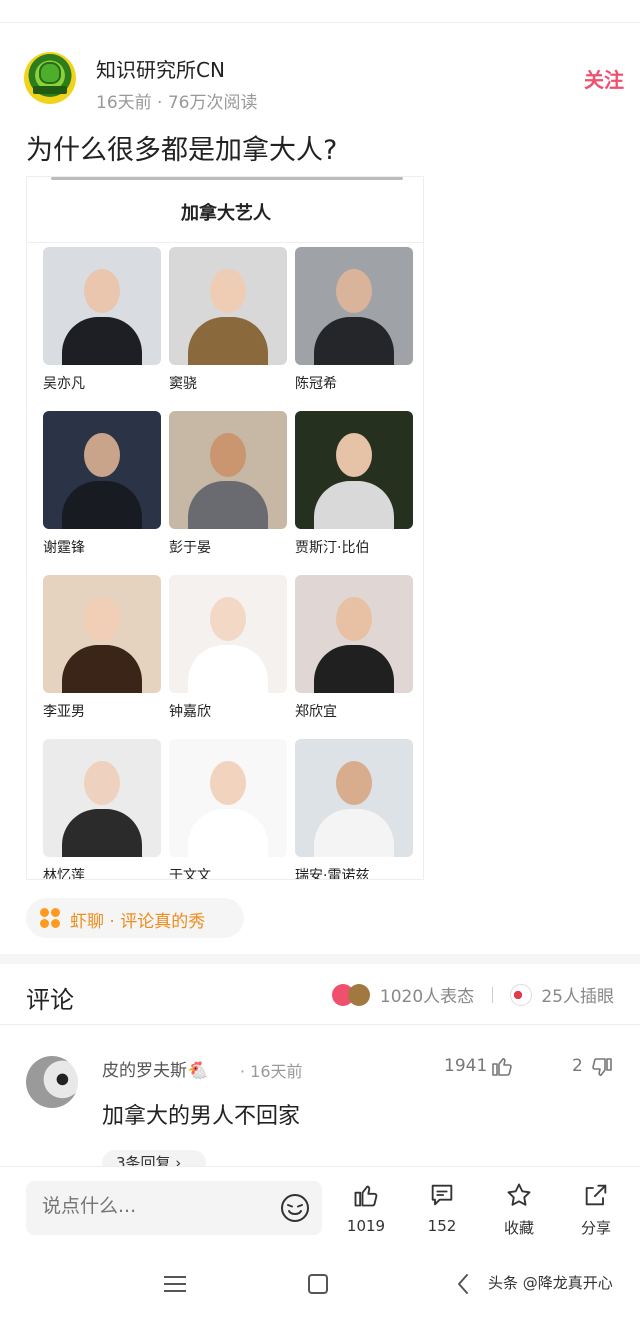 The width and height of the screenshot is (640, 1325). I want to click on commenter-avatar, so click(52, 1082).